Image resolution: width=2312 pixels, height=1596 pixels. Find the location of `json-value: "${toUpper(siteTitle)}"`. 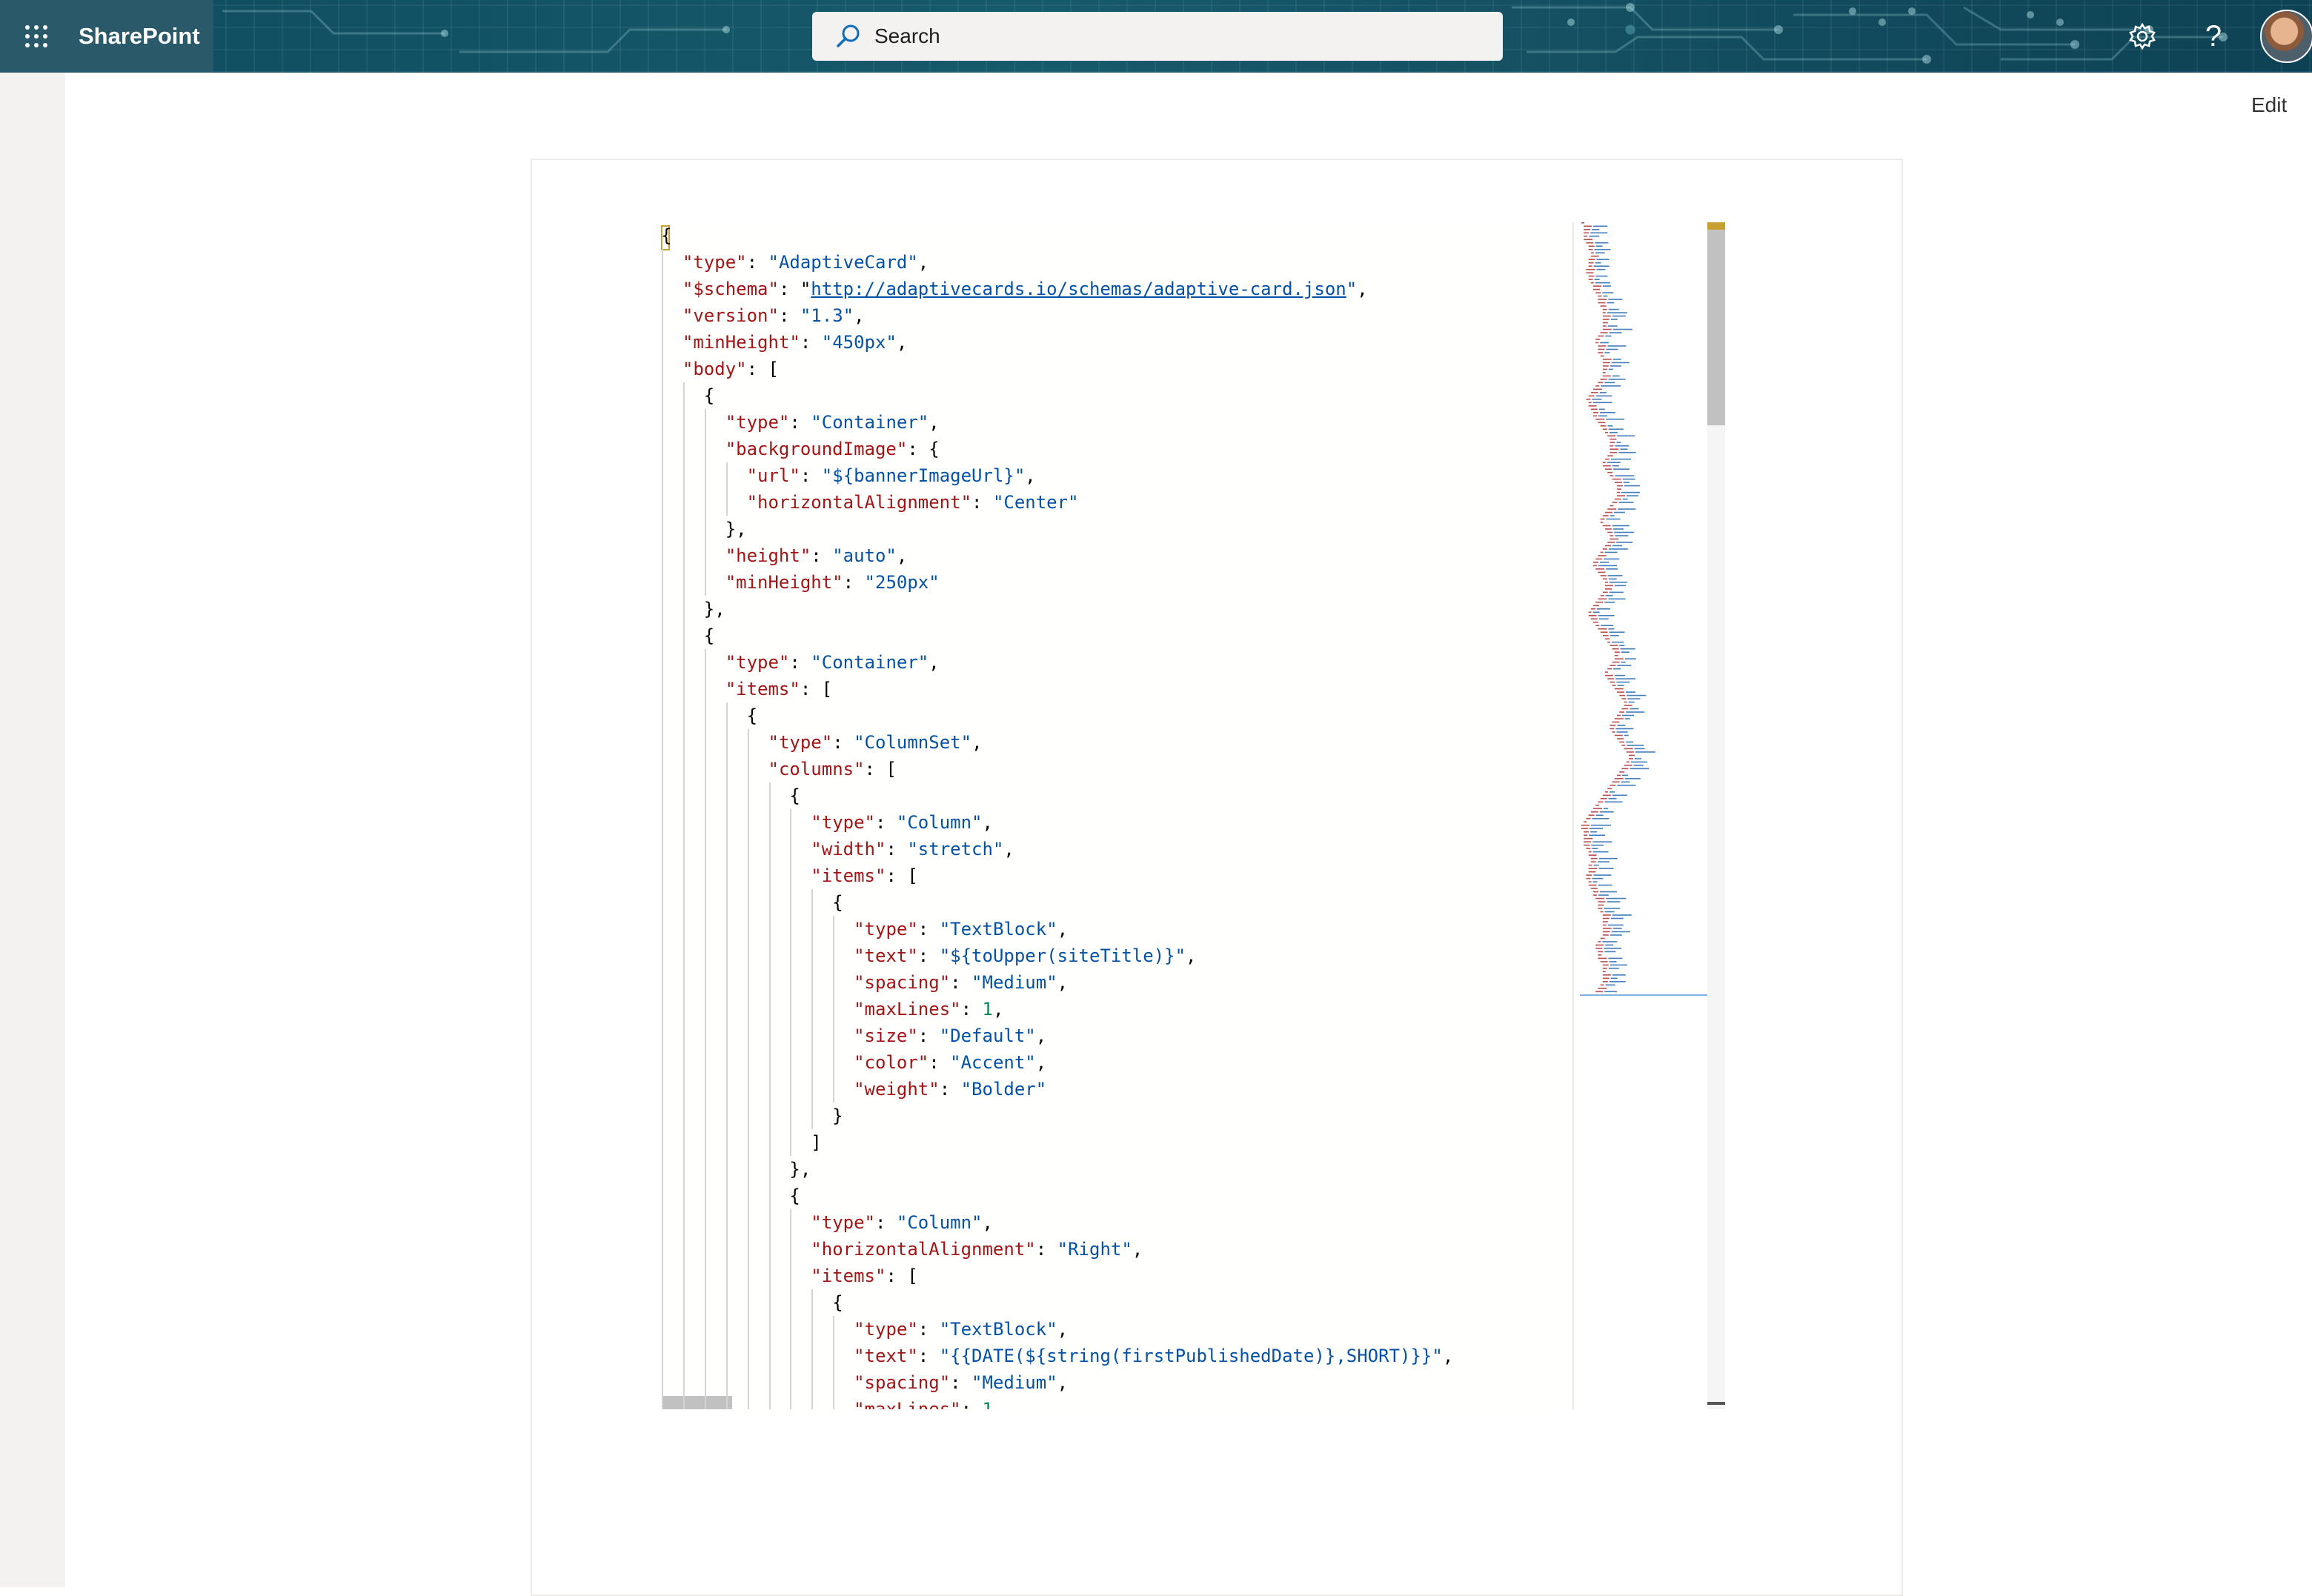

json-value: "${toUpper(siteTitle)}" is located at coordinates (1062, 955).